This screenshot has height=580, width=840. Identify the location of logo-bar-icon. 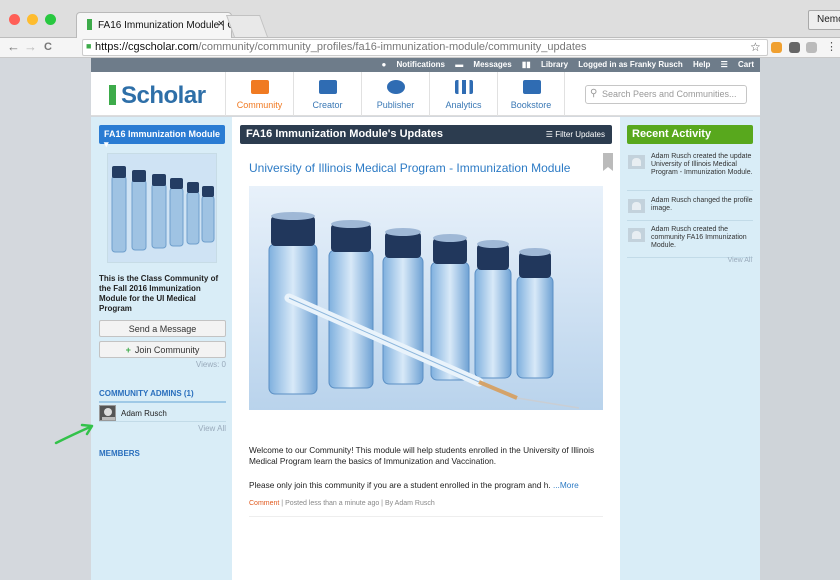
(112, 95).